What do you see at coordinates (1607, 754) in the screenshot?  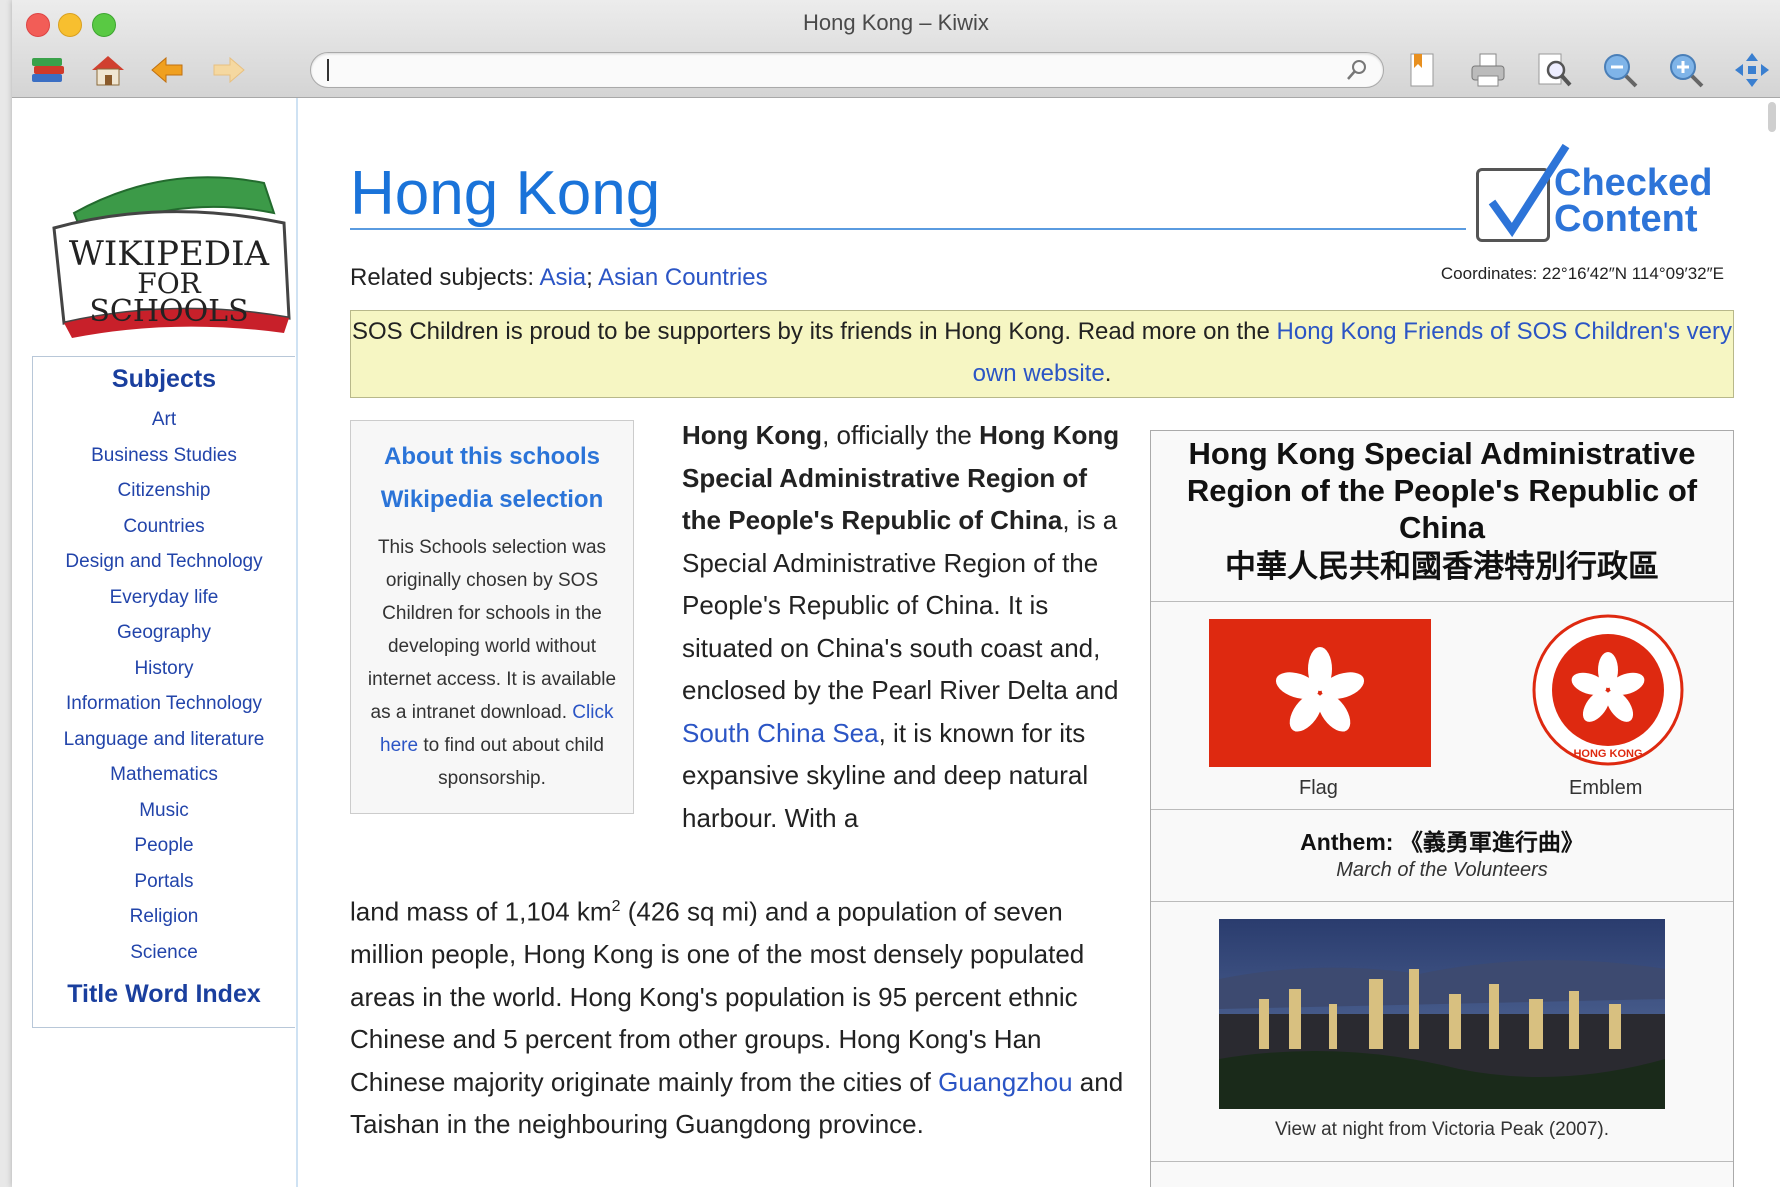 I see `emblem-text: HONG KONG` at bounding box center [1607, 754].